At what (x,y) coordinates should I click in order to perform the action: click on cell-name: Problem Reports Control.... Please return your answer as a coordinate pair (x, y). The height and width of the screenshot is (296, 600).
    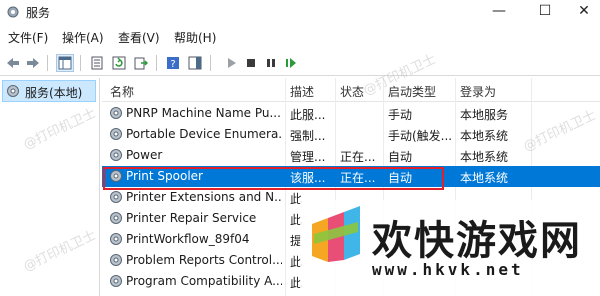
    Looking at the image, I should click on (204, 260).